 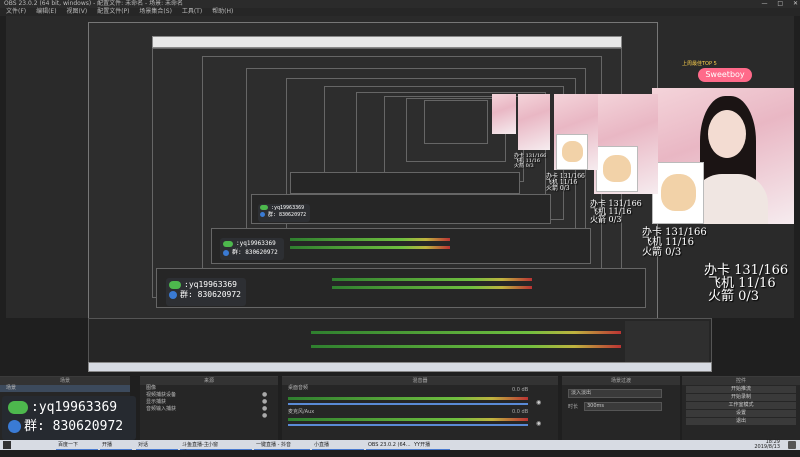 What do you see at coordinates (780, 3) in the screenshot?
I see `maximize-button: □` at bounding box center [780, 3].